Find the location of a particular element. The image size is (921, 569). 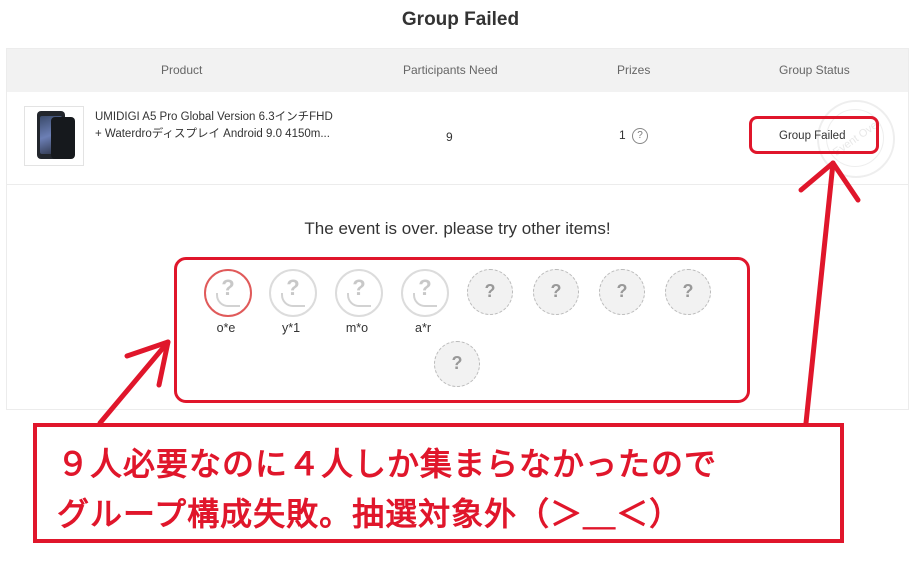

arrow-right-shaft is located at coordinates (819, 293).